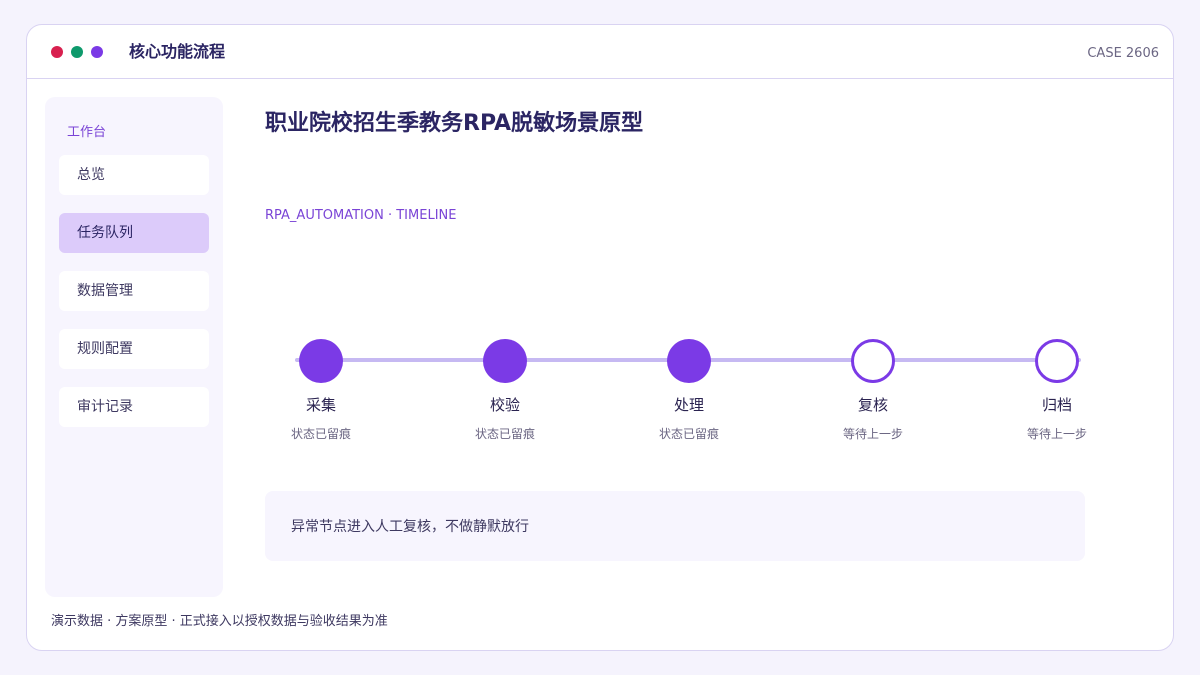  Describe the element at coordinates (321, 390) in the screenshot. I see `timeline-step-collect: 采集 状态已留痕` at that location.